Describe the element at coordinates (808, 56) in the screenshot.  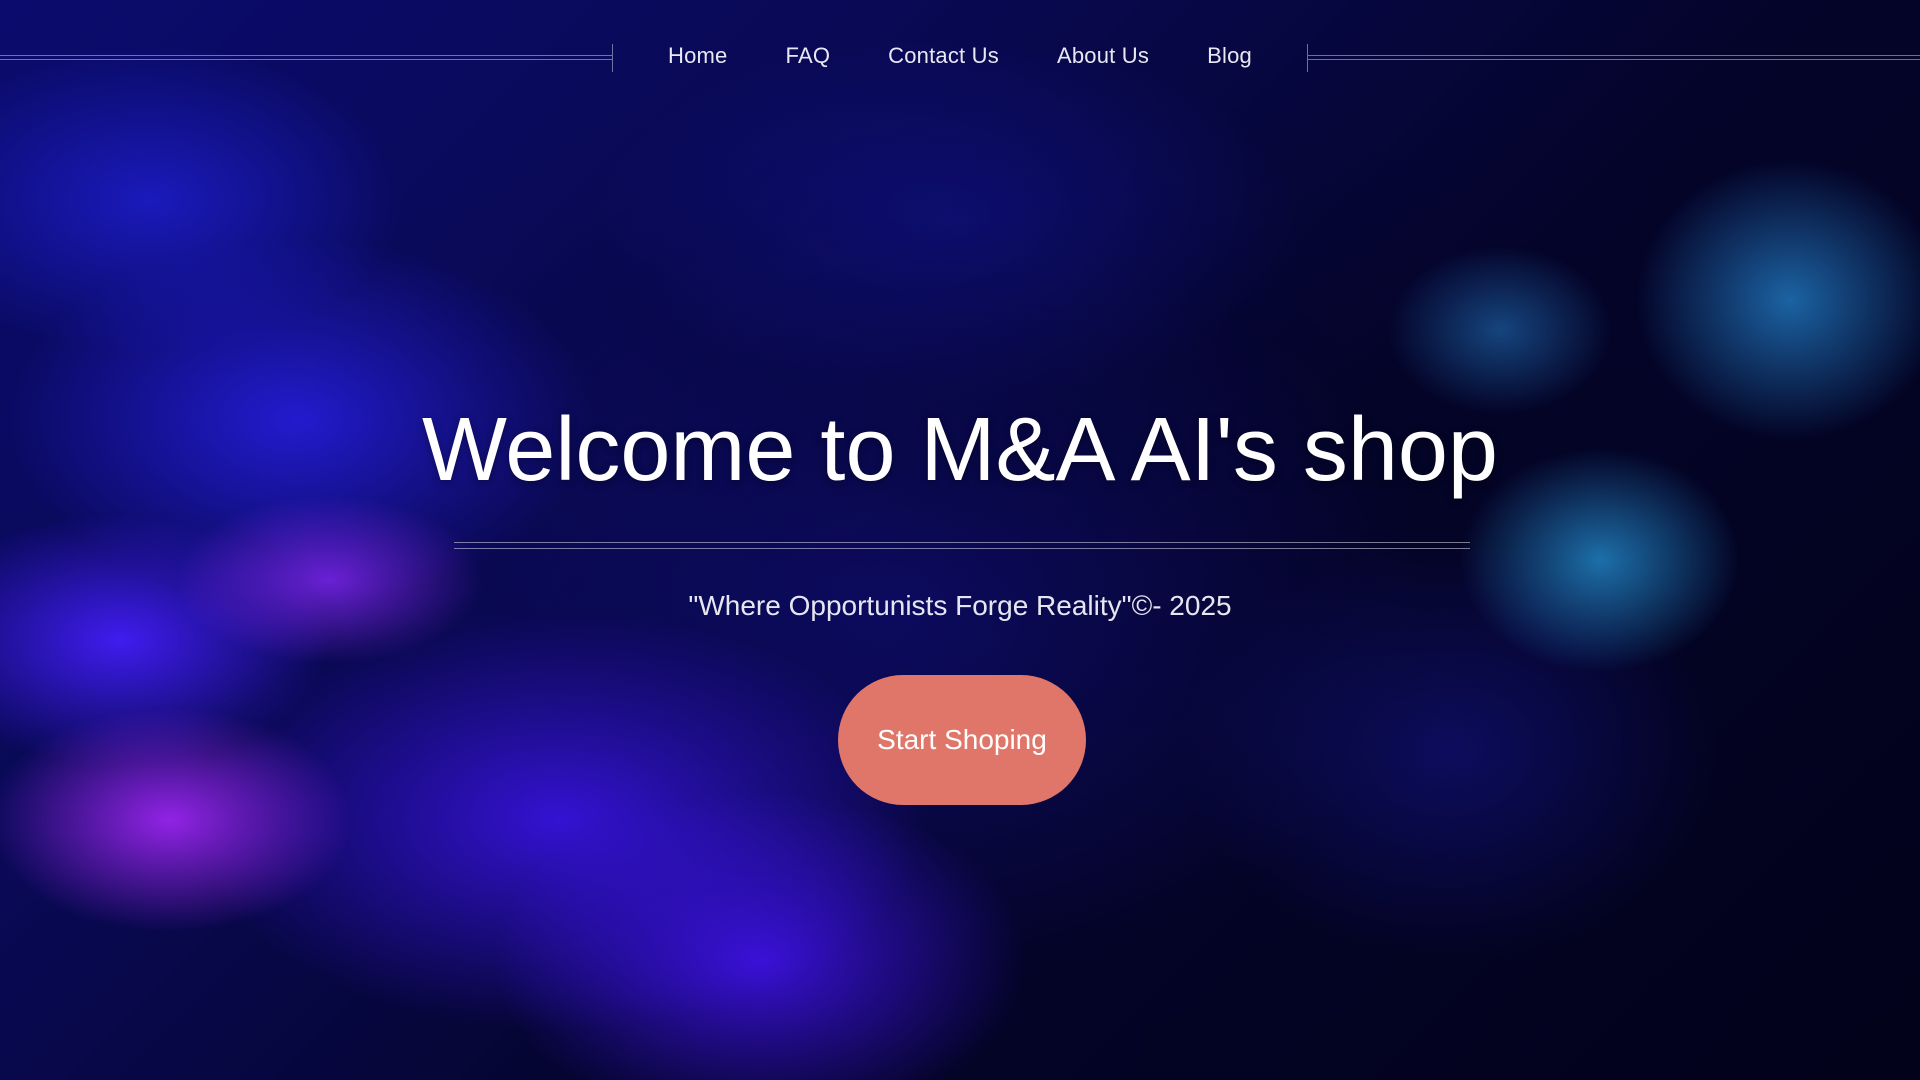
I see `nav-link-faq: FAQ` at that location.